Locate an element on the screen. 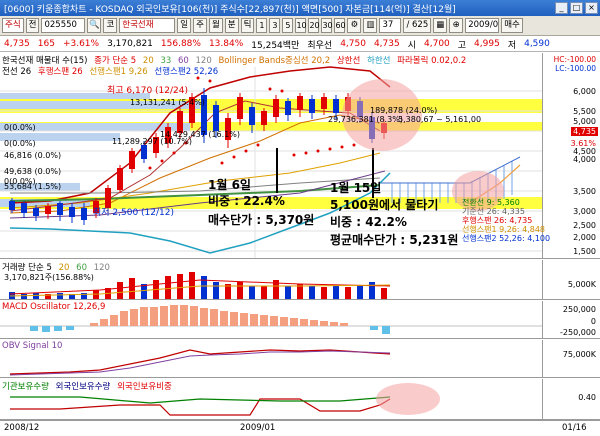 This screenshot has height=436, width=600. hc-label: HC:-100.00 is located at coordinates (574, 59).